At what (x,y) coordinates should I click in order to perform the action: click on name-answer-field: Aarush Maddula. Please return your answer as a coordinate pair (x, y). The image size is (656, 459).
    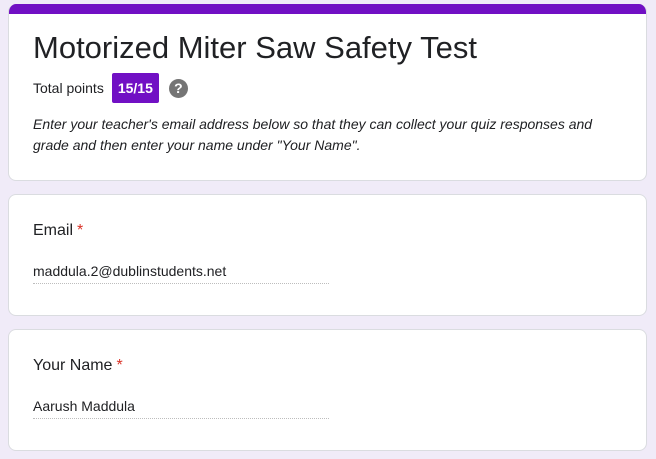
    Looking at the image, I should click on (181, 406).